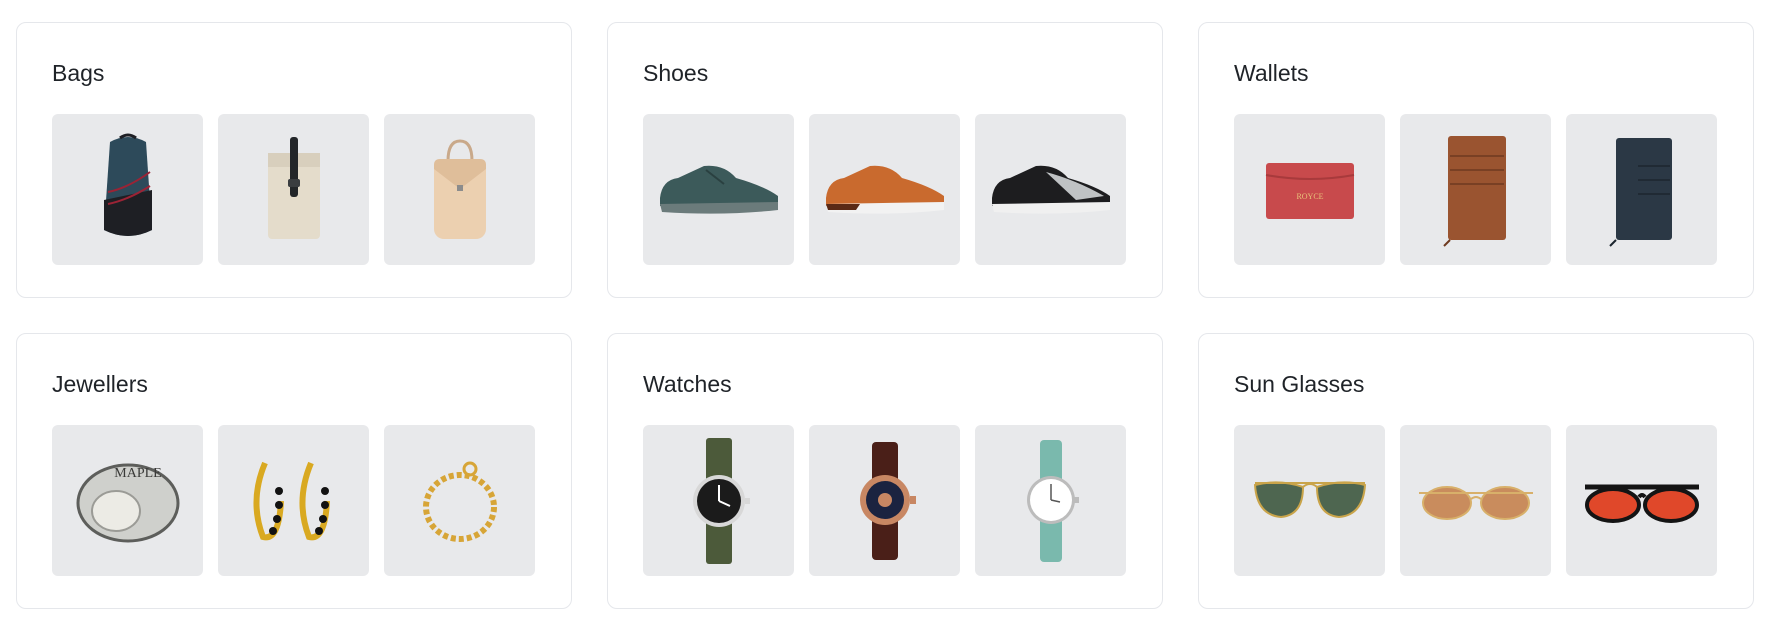 The image size is (1767, 627). What do you see at coordinates (1309, 196) in the screenshot?
I see `wallet-brand-text: ROYCE` at bounding box center [1309, 196].